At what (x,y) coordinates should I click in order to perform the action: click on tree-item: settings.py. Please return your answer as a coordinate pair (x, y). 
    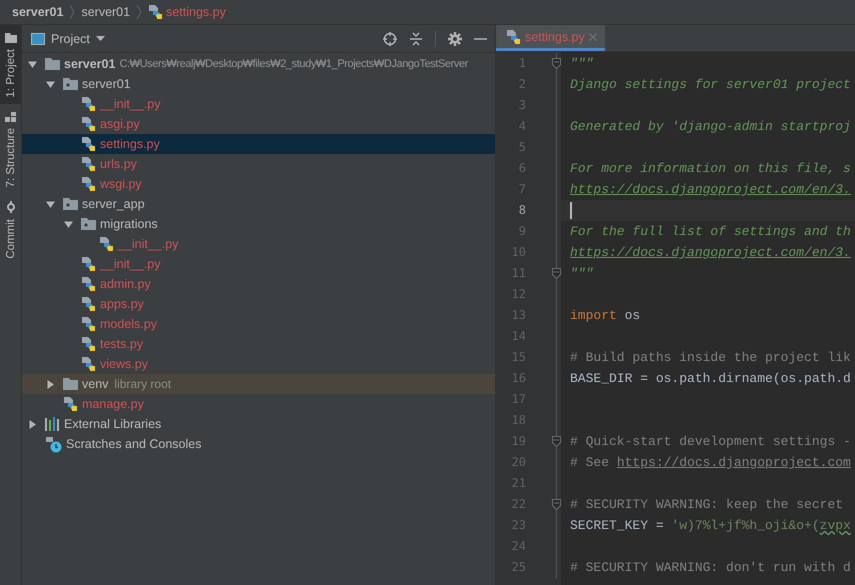
    Looking at the image, I should click on (258, 144).